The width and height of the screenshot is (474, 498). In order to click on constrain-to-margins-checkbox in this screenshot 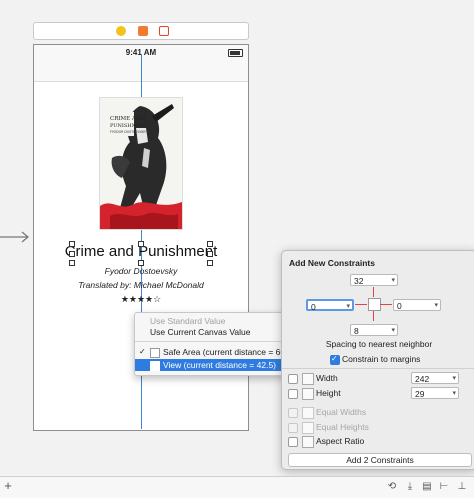, I will do `click(335, 359)`.